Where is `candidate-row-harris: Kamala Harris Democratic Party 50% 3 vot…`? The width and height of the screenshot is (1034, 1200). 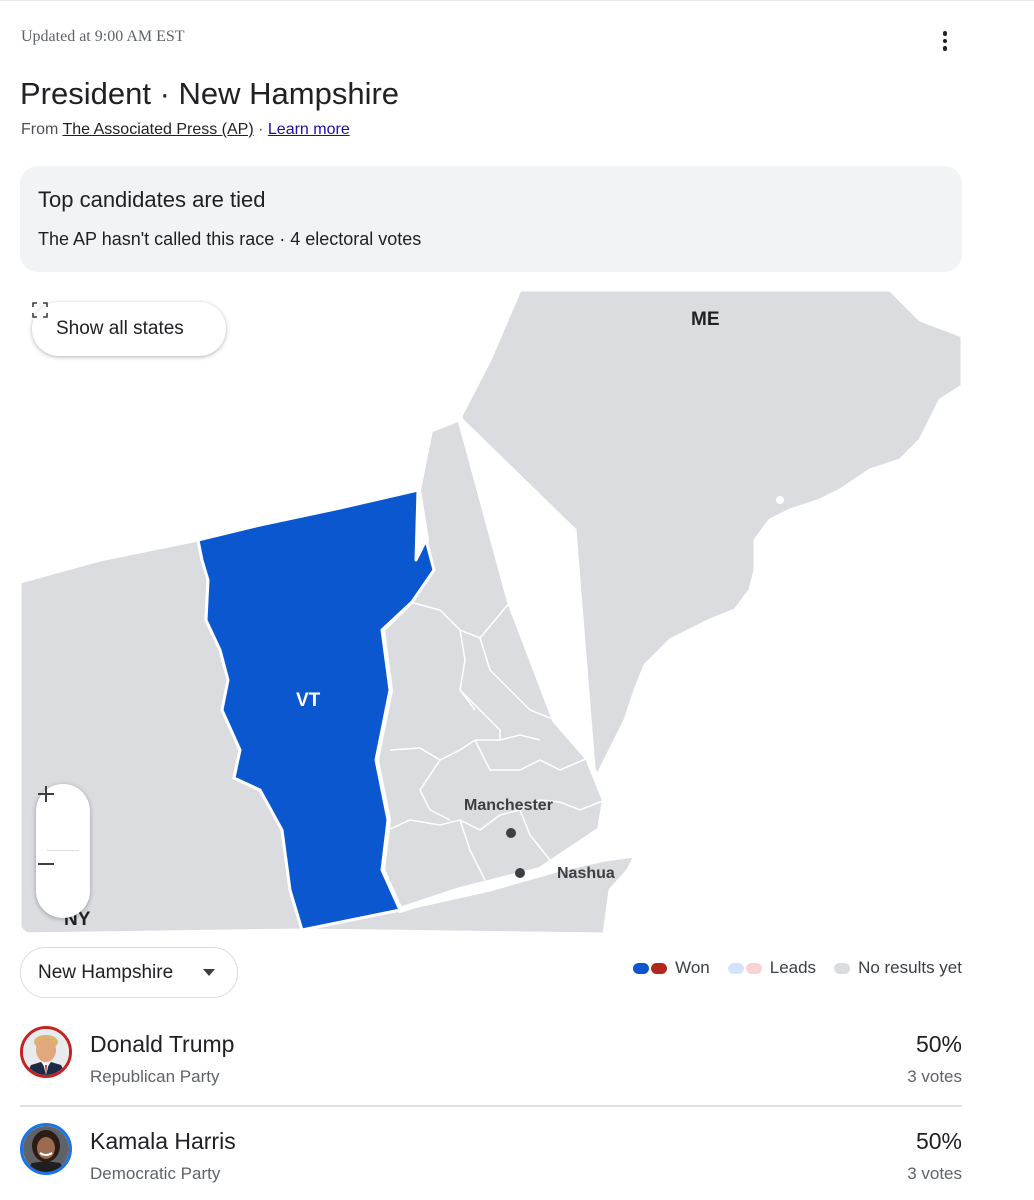
candidate-row-harris: Kamala Harris Democratic Party 50% 3 vot… is located at coordinates (491, 1160).